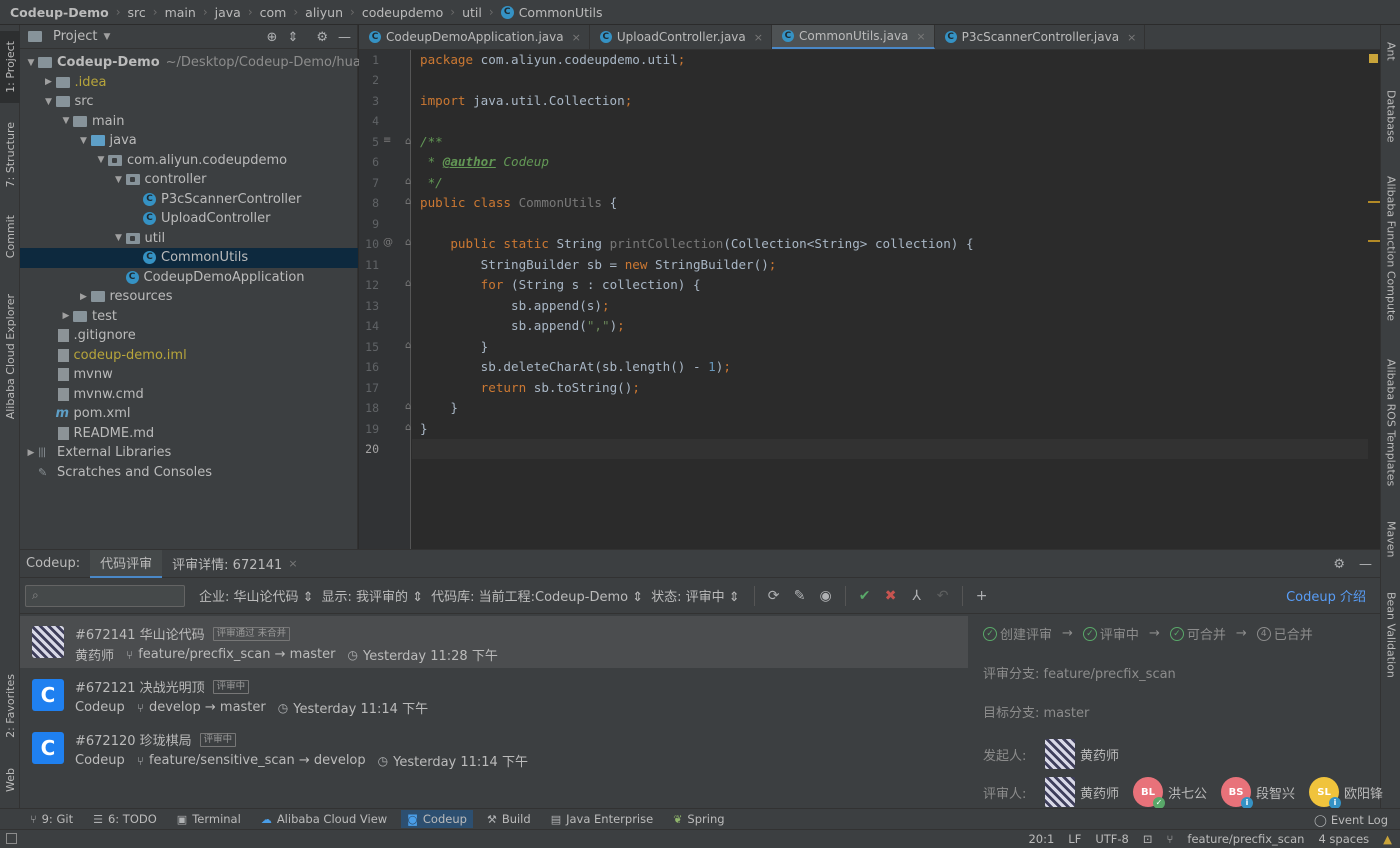 The width and height of the screenshot is (1400, 848). I want to click on line-separator: LF, so click(1074, 839).